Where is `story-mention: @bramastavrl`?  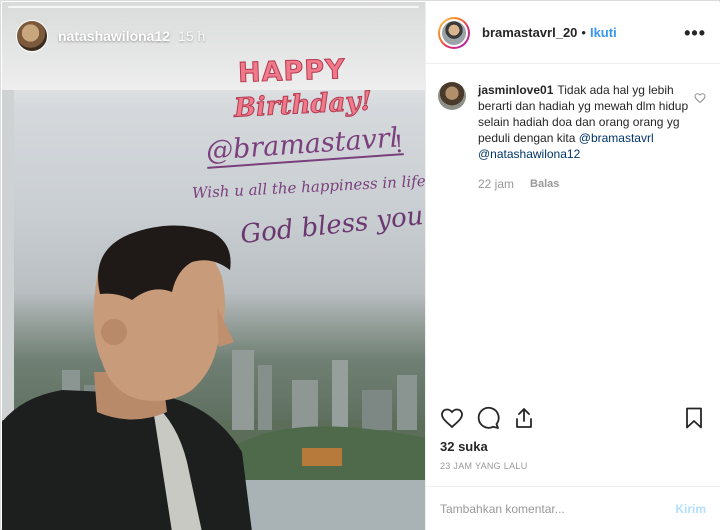
story-mention: @bramastavrl is located at coordinates (304, 145).